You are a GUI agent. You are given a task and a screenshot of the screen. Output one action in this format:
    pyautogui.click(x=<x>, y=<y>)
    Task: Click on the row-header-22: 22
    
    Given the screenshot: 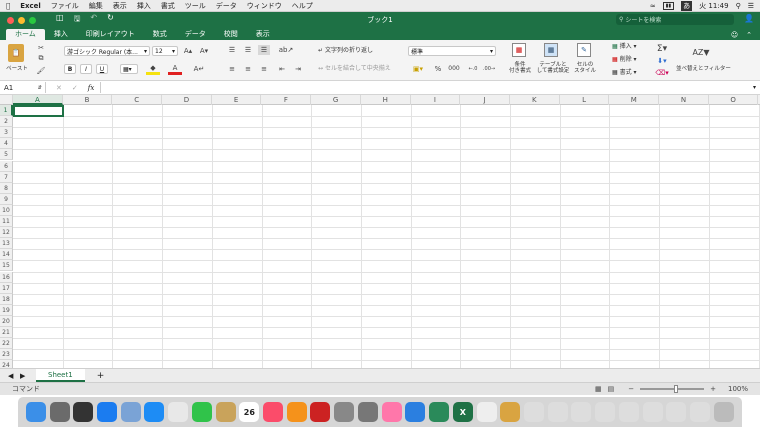 What is the action you would take?
    pyautogui.click(x=6, y=344)
    